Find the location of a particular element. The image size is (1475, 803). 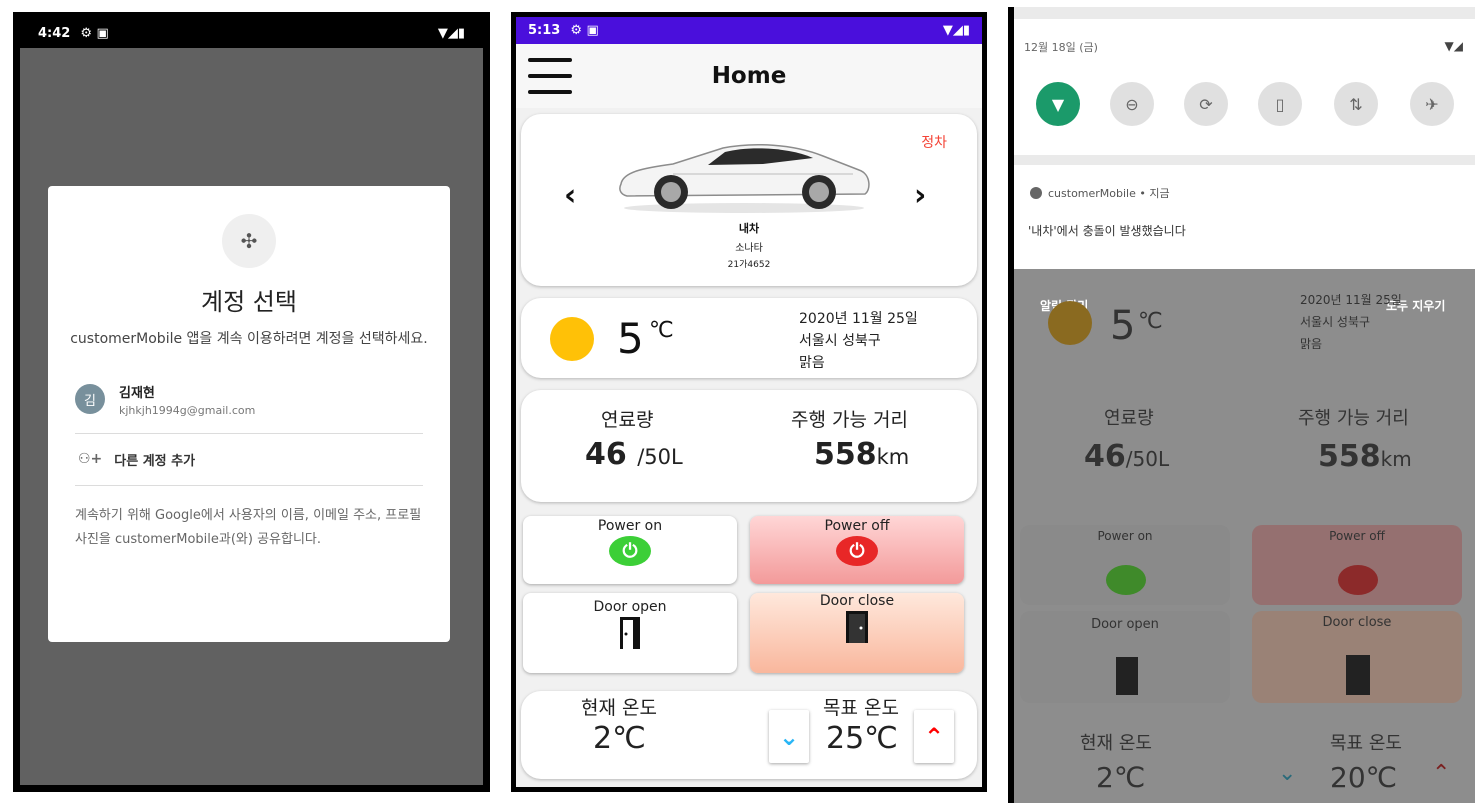

power-on-button: Power on is located at coordinates (1125, 565).